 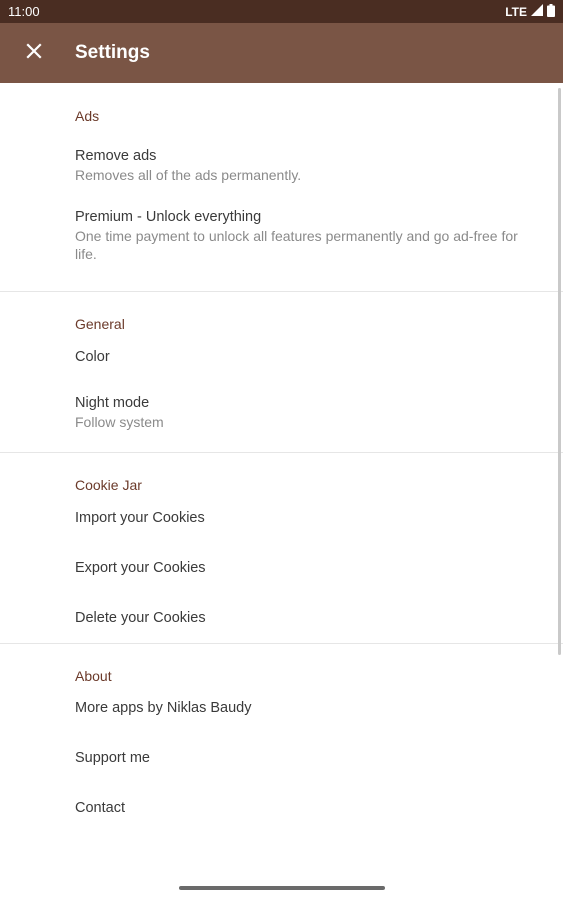 I want to click on pref-title: Delete your Cookies, so click(x=140, y=618).